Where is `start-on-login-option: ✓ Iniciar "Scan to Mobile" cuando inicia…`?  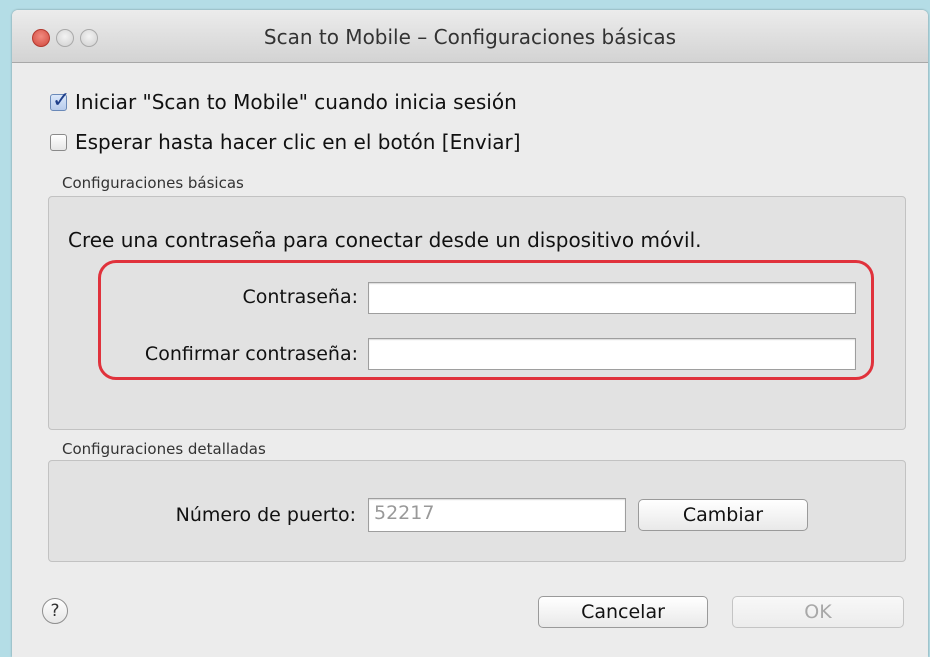
start-on-login-option: ✓ Iniciar "Scan to Mobile" cuando inicia… is located at coordinates (283, 101).